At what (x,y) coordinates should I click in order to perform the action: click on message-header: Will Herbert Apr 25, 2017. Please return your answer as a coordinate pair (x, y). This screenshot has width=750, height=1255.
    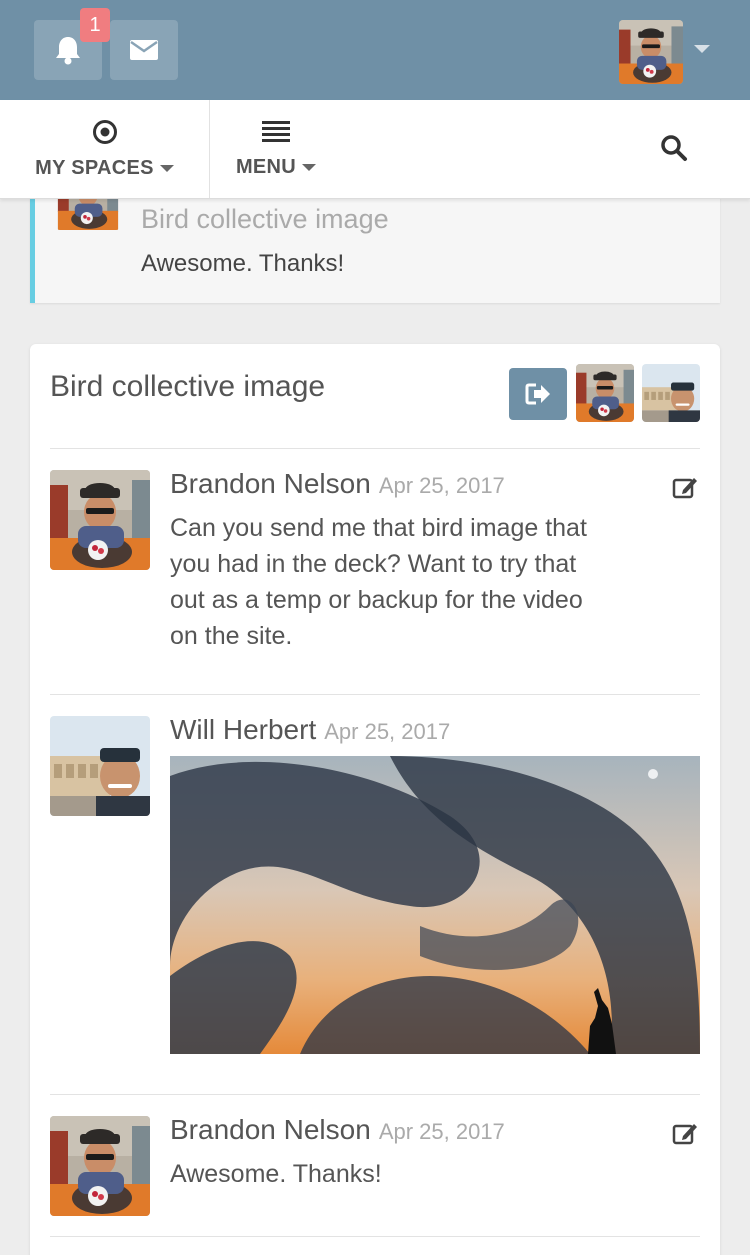
    Looking at the image, I should click on (310, 730).